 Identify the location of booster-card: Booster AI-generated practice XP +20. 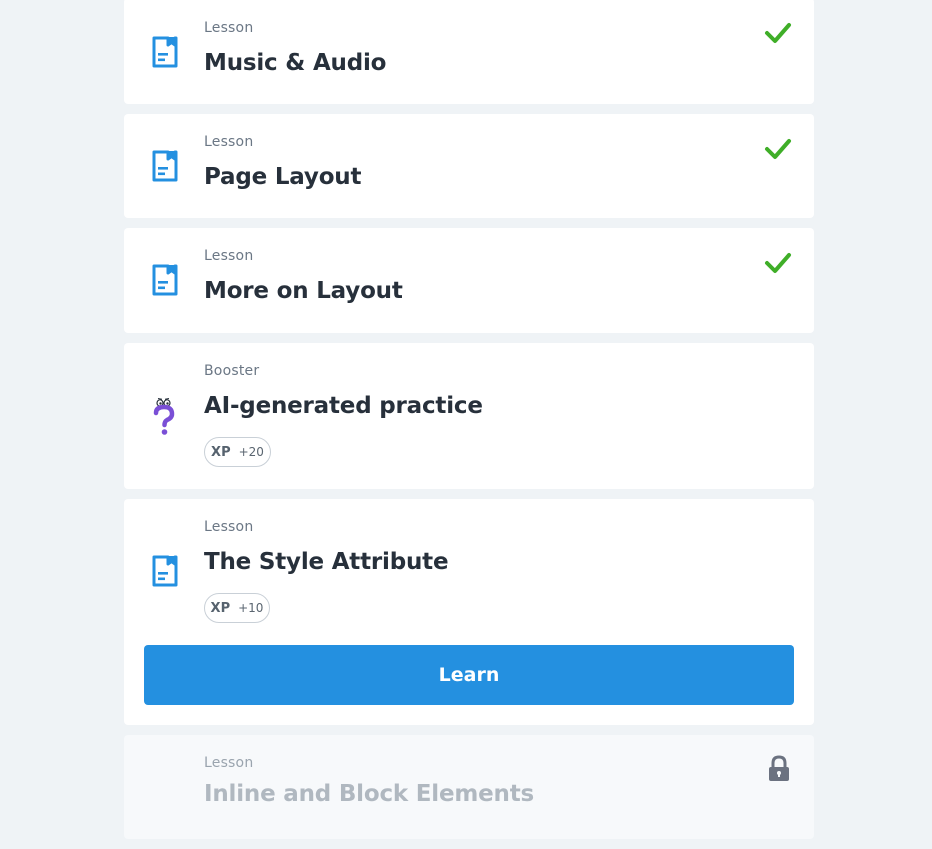
(469, 416).